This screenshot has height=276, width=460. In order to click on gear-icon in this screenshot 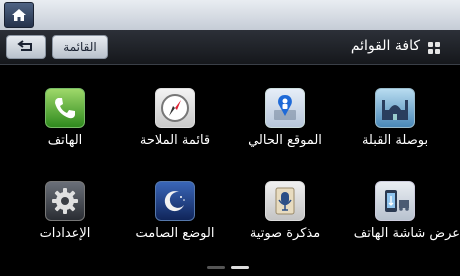, I will do `click(65, 201)`.